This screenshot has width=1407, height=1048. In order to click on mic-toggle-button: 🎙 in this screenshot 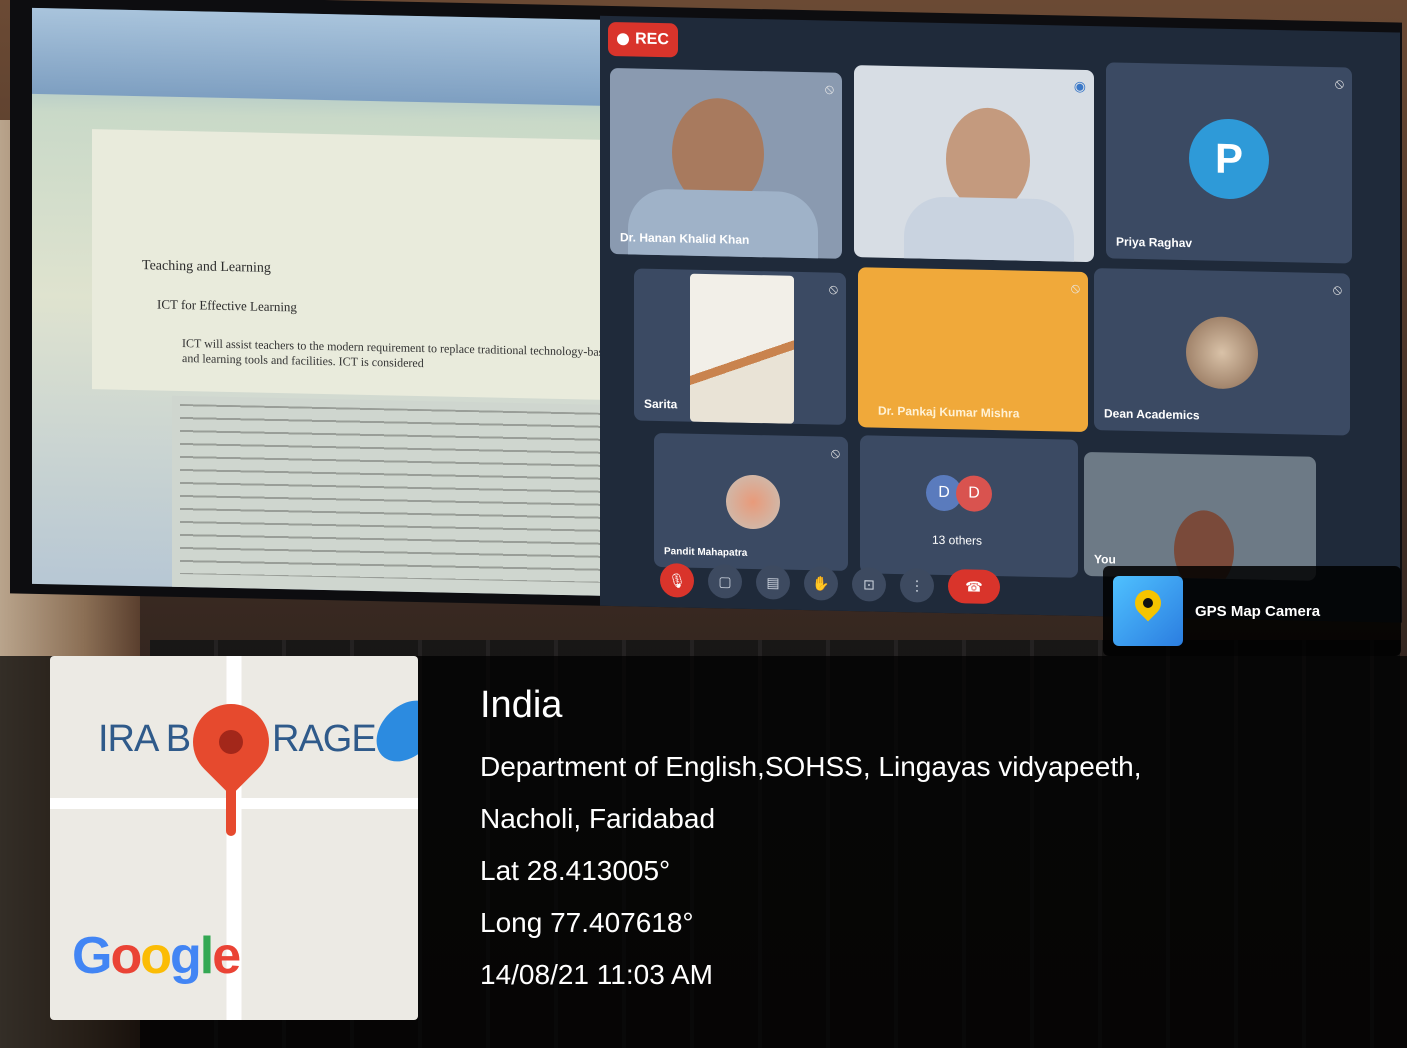, I will do `click(677, 580)`.